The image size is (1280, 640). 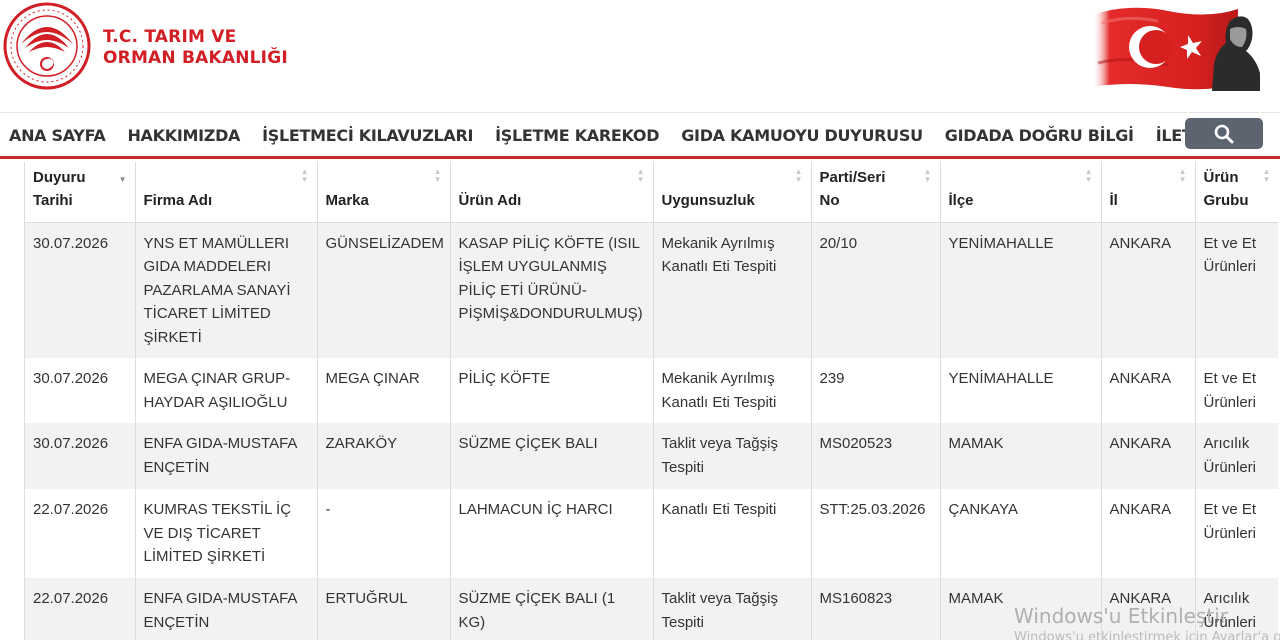 What do you see at coordinates (1236, 456) in the screenshot?
I see `product-group-cell: Arıcılık Ürünleri` at bounding box center [1236, 456].